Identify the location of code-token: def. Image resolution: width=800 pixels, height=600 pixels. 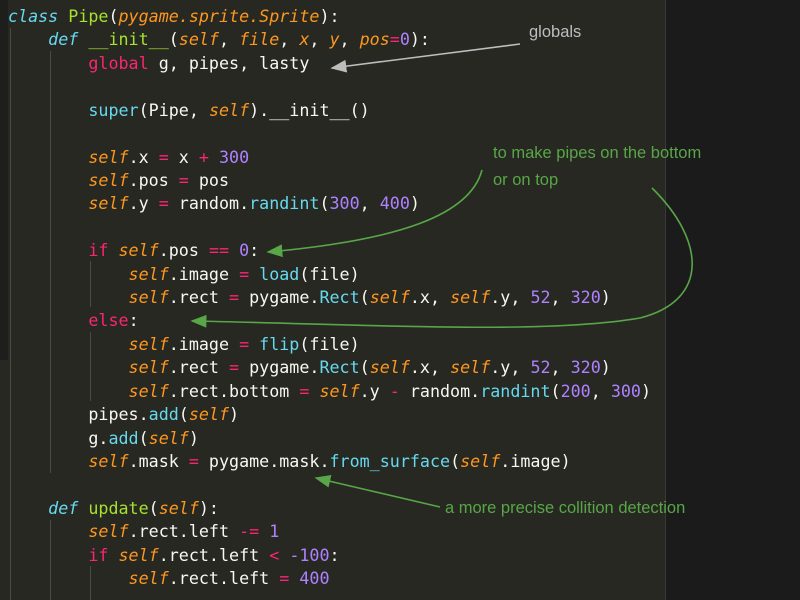
(48, 39).